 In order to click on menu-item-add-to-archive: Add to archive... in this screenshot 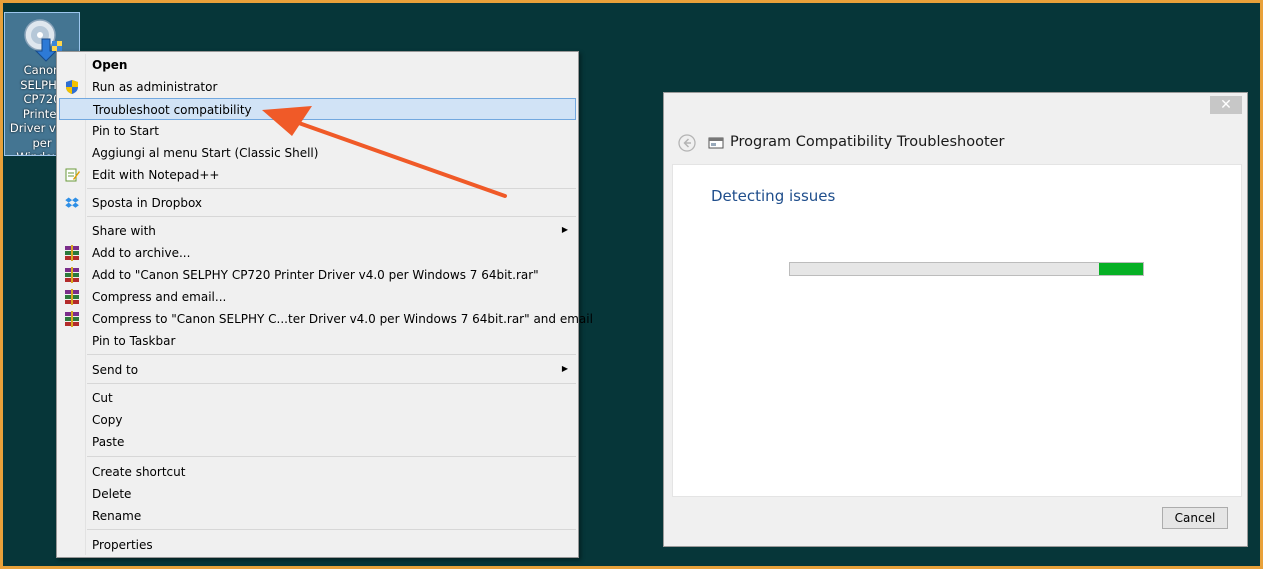, I will do `click(317, 253)`.